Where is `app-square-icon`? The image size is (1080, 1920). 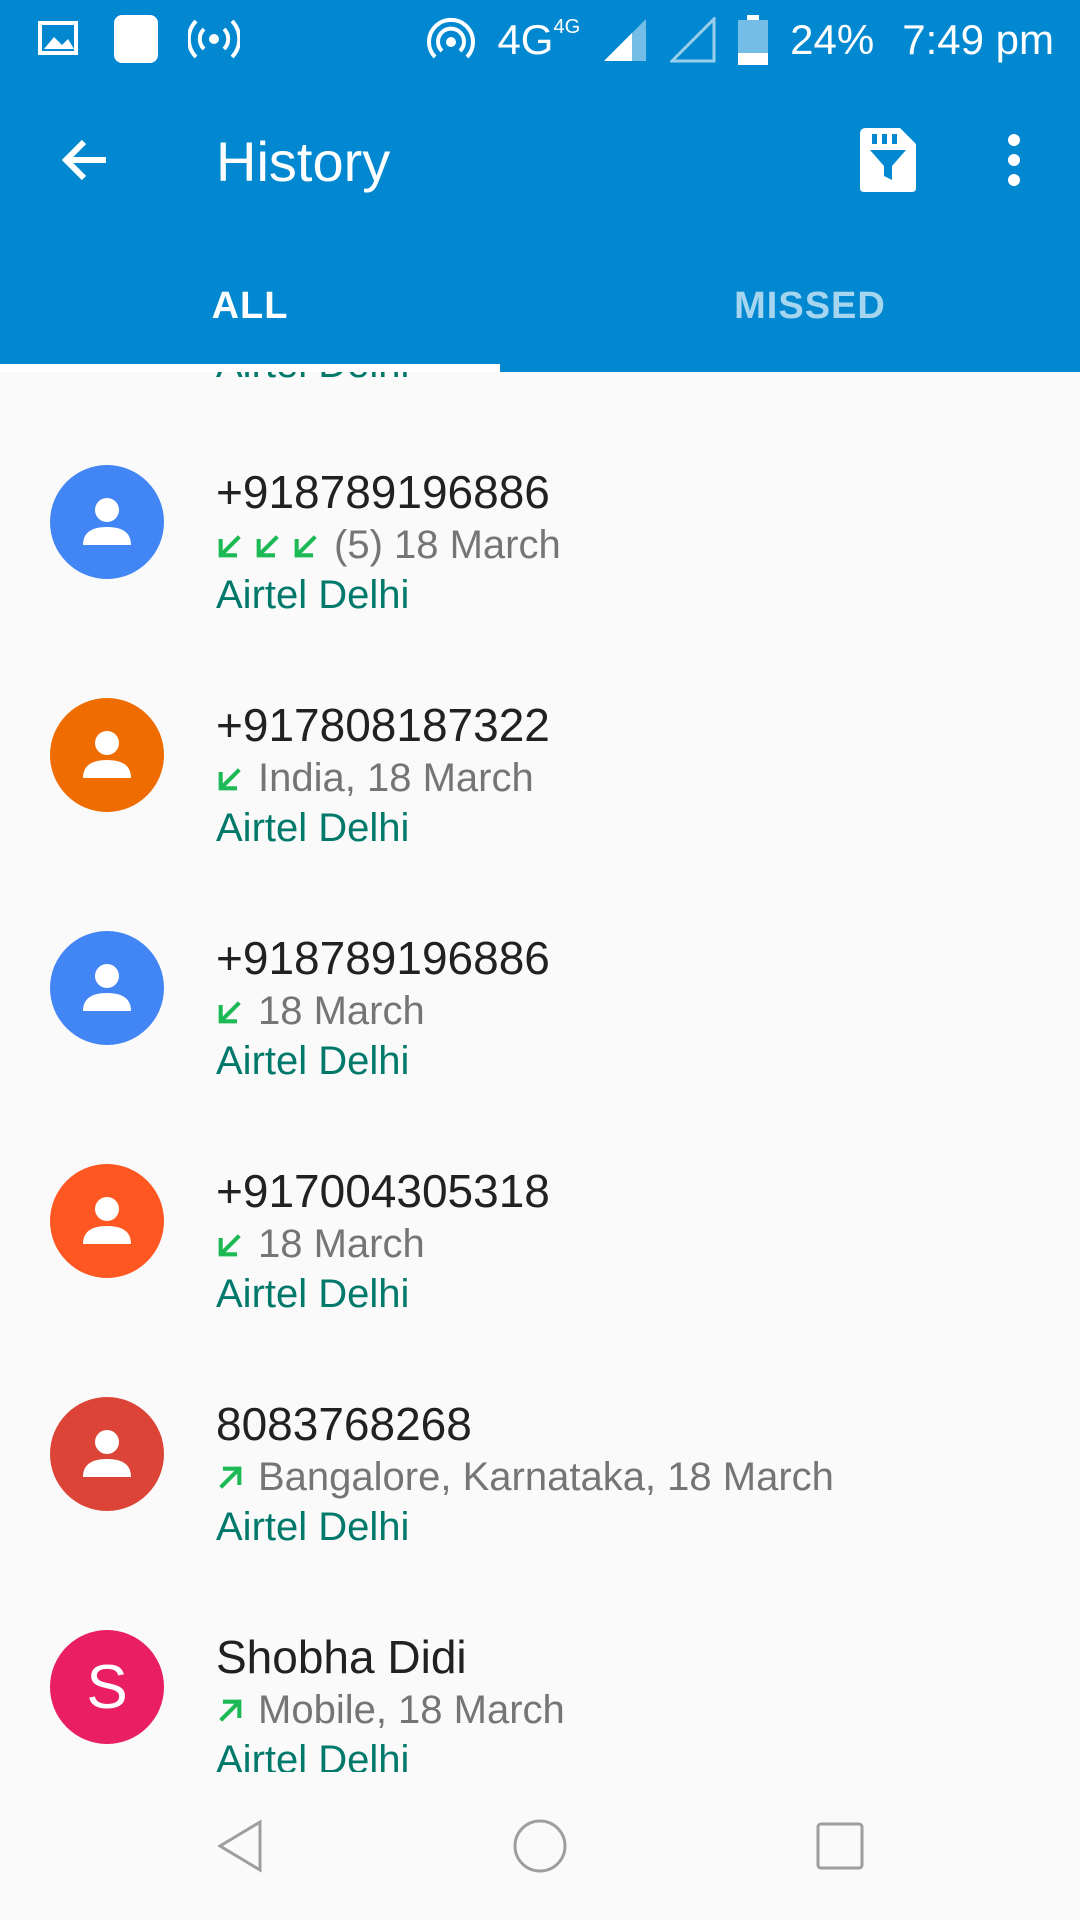 app-square-icon is located at coordinates (136, 39).